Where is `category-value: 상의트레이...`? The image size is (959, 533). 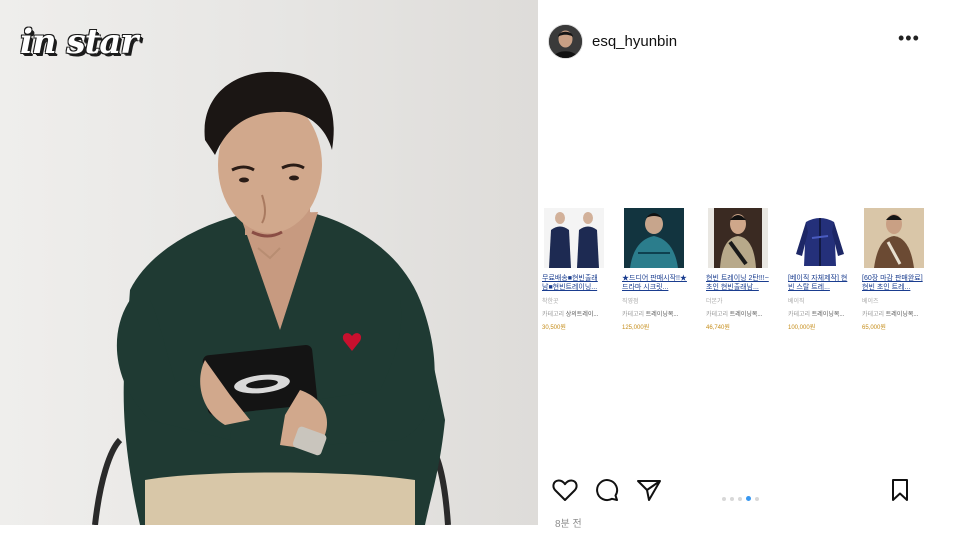
category-value: 상의트레이... is located at coordinates (582, 315).